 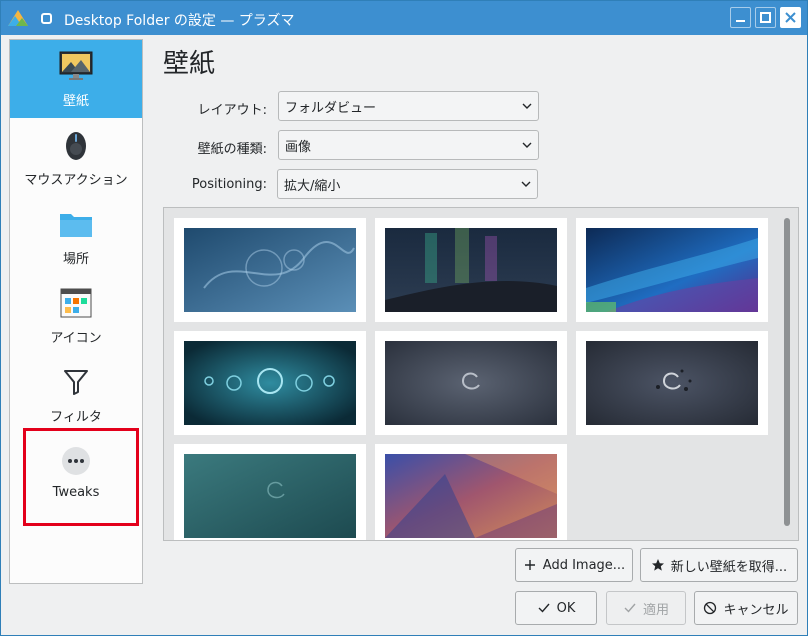 I want to click on maximize-icon, so click(x=765, y=17).